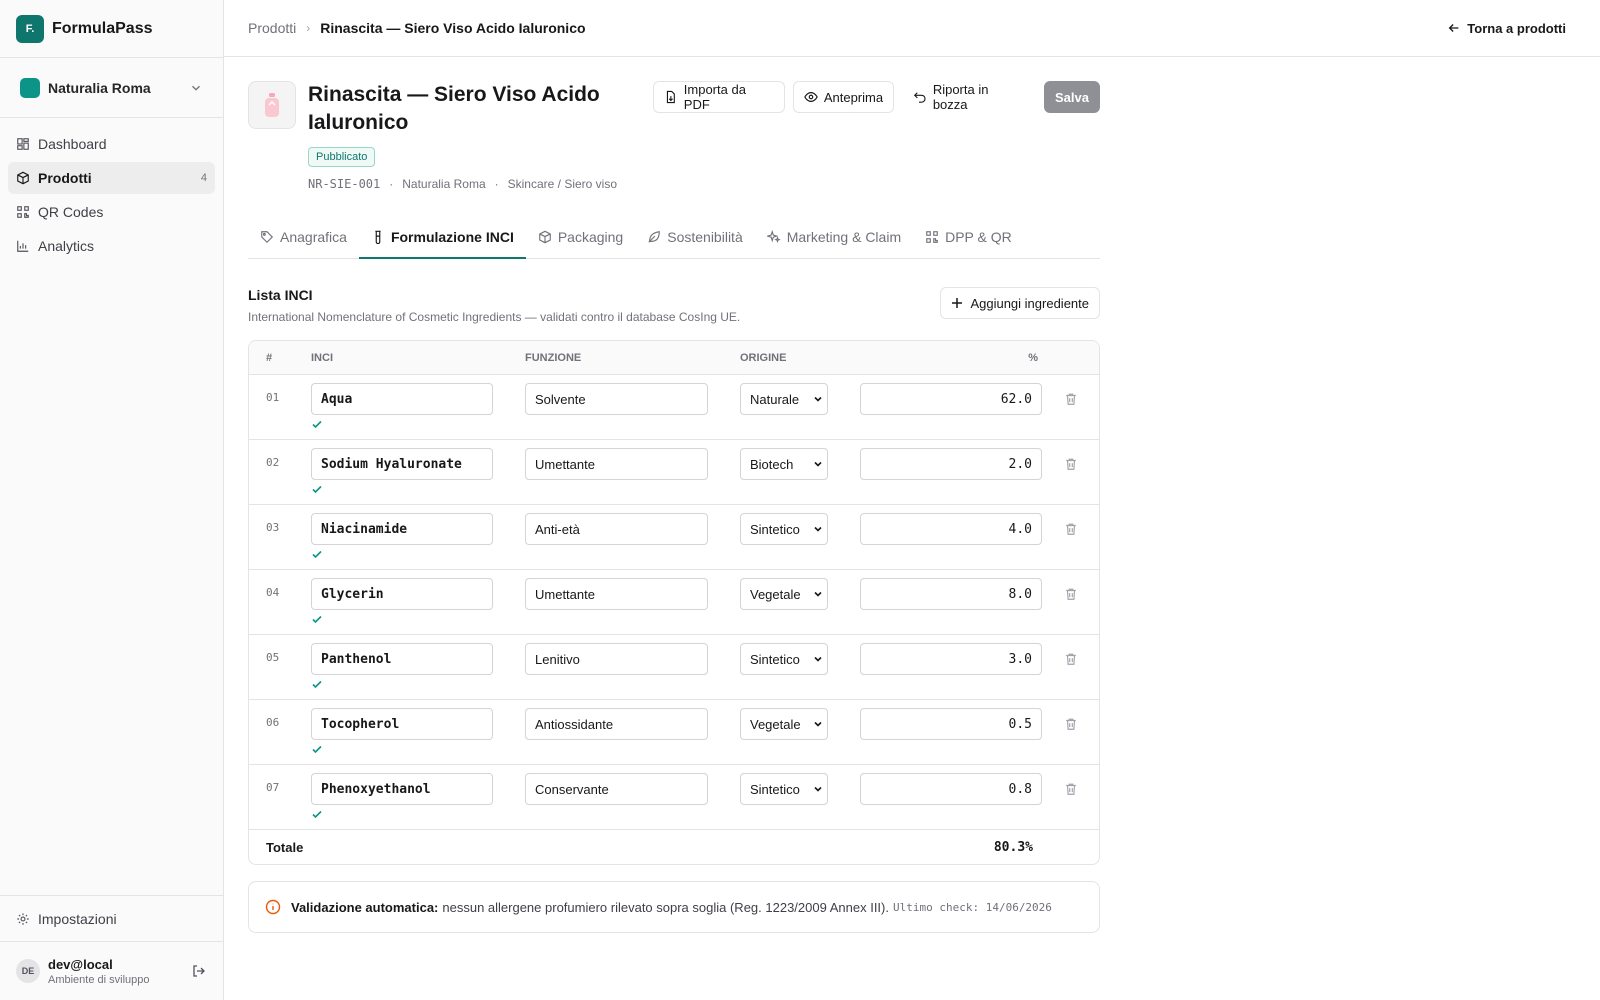 The width and height of the screenshot is (1600, 1000). Describe the element at coordinates (951, 789) in the screenshot. I see `percent-input: 0.8` at that location.